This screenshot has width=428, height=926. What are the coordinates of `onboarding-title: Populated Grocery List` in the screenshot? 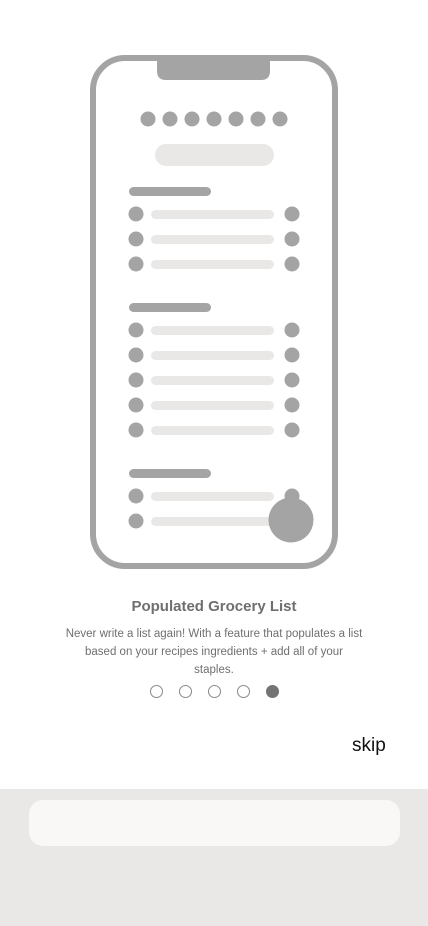 It's located at (214, 606).